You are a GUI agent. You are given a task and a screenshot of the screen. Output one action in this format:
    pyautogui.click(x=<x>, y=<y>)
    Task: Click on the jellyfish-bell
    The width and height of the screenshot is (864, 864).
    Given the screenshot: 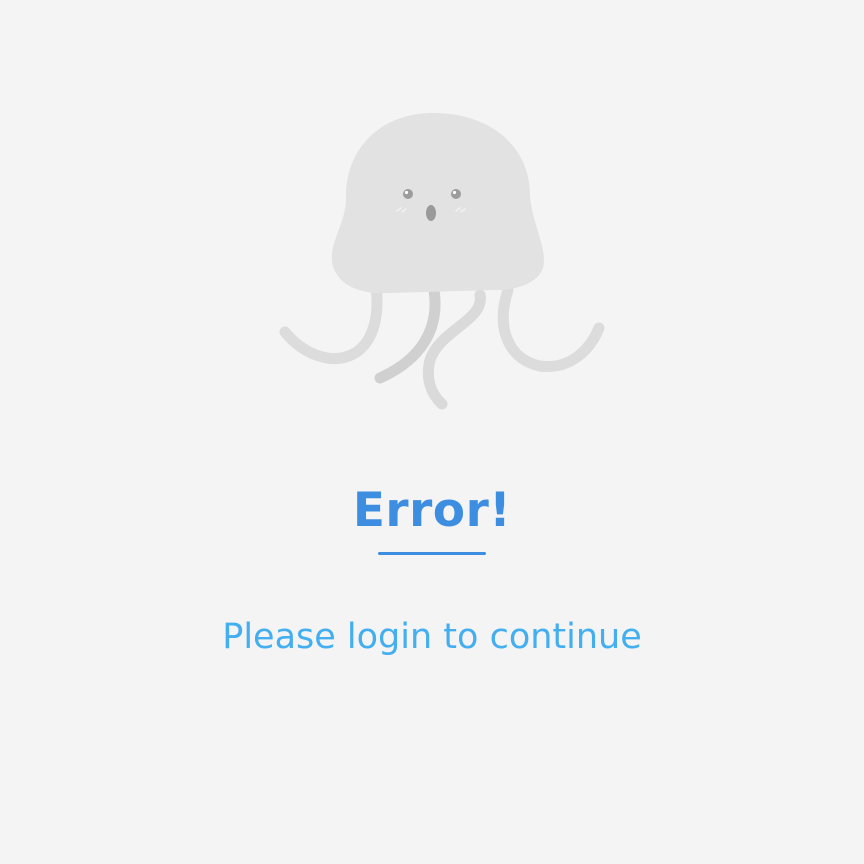 What is the action you would take?
    pyautogui.click(x=437, y=203)
    